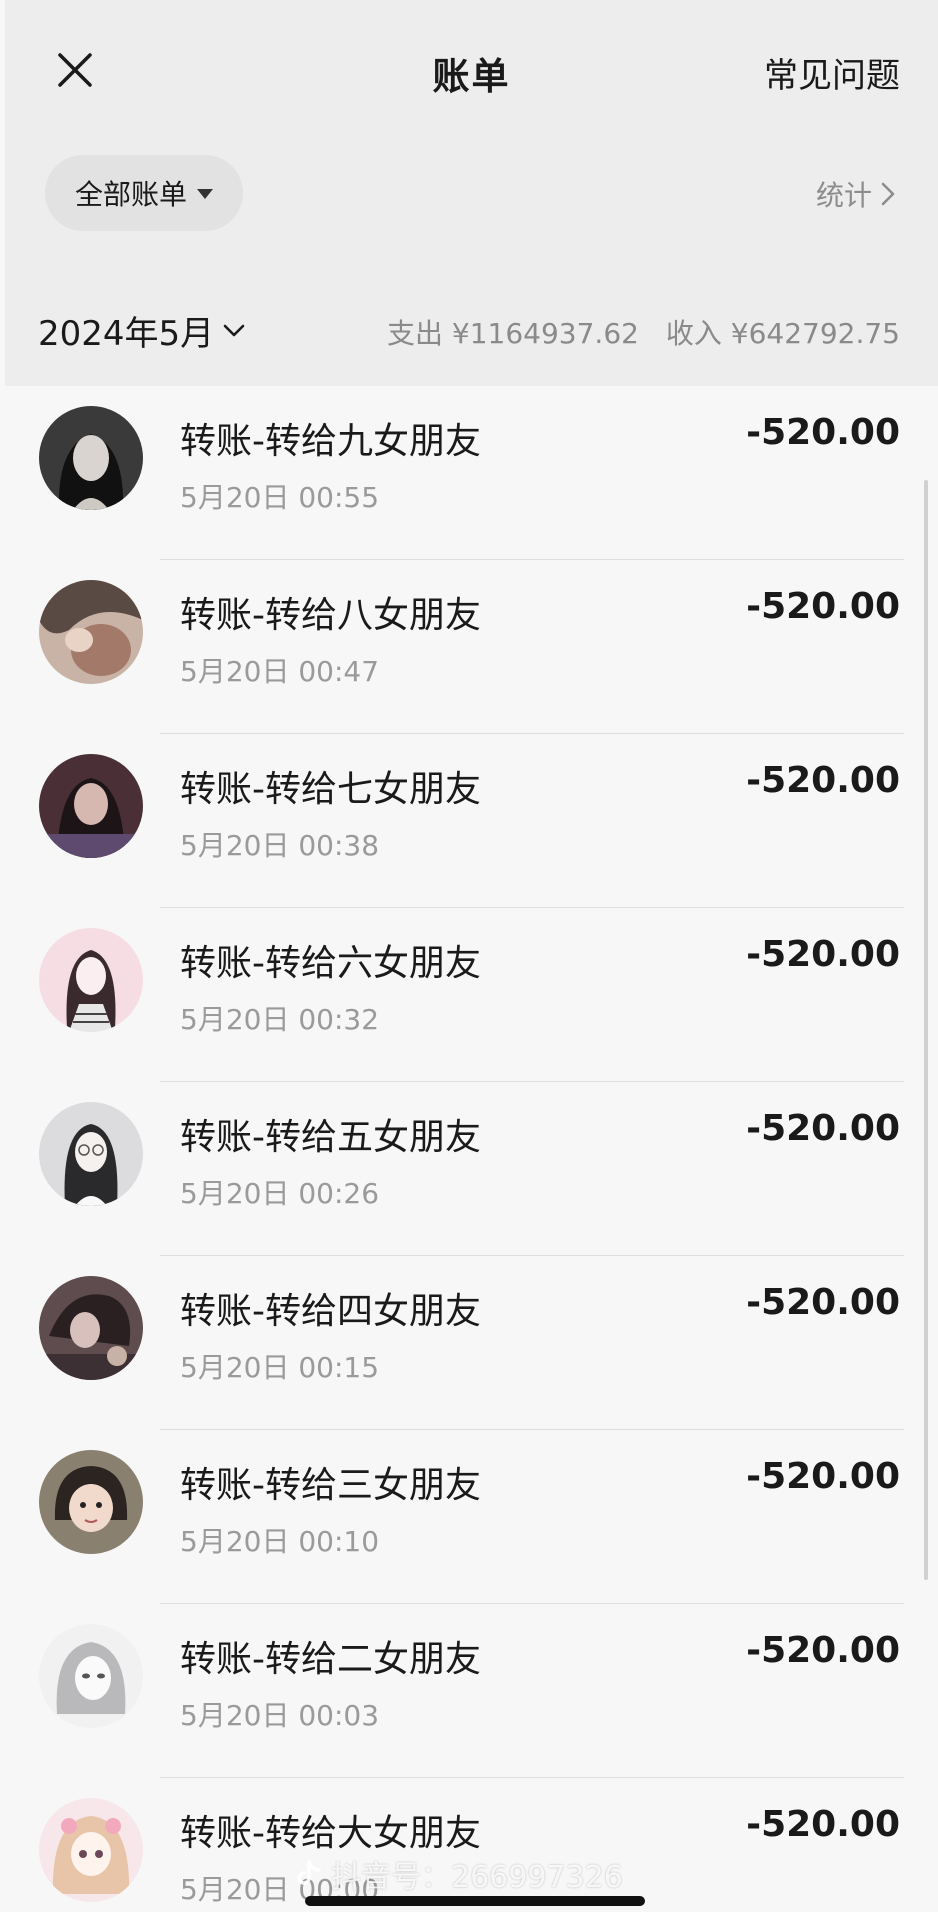 The height and width of the screenshot is (1912, 938). Describe the element at coordinates (471, 1691) in the screenshot. I see `transaction-row: 转账-转给二女朋友 5月20日 00:03 -520.00` at that location.